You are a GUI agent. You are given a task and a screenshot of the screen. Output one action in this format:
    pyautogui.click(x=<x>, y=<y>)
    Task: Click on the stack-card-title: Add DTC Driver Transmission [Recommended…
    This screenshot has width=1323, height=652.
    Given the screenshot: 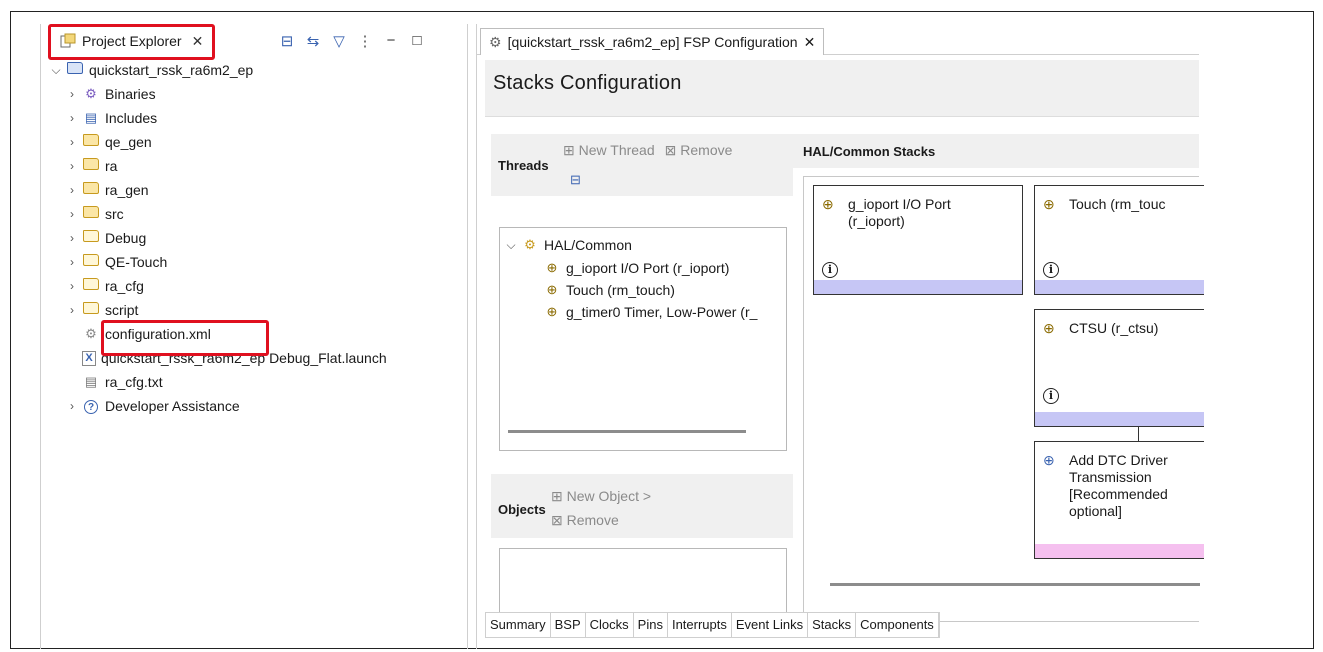 What is the action you would take?
    pyautogui.click(x=1118, y=486)
    